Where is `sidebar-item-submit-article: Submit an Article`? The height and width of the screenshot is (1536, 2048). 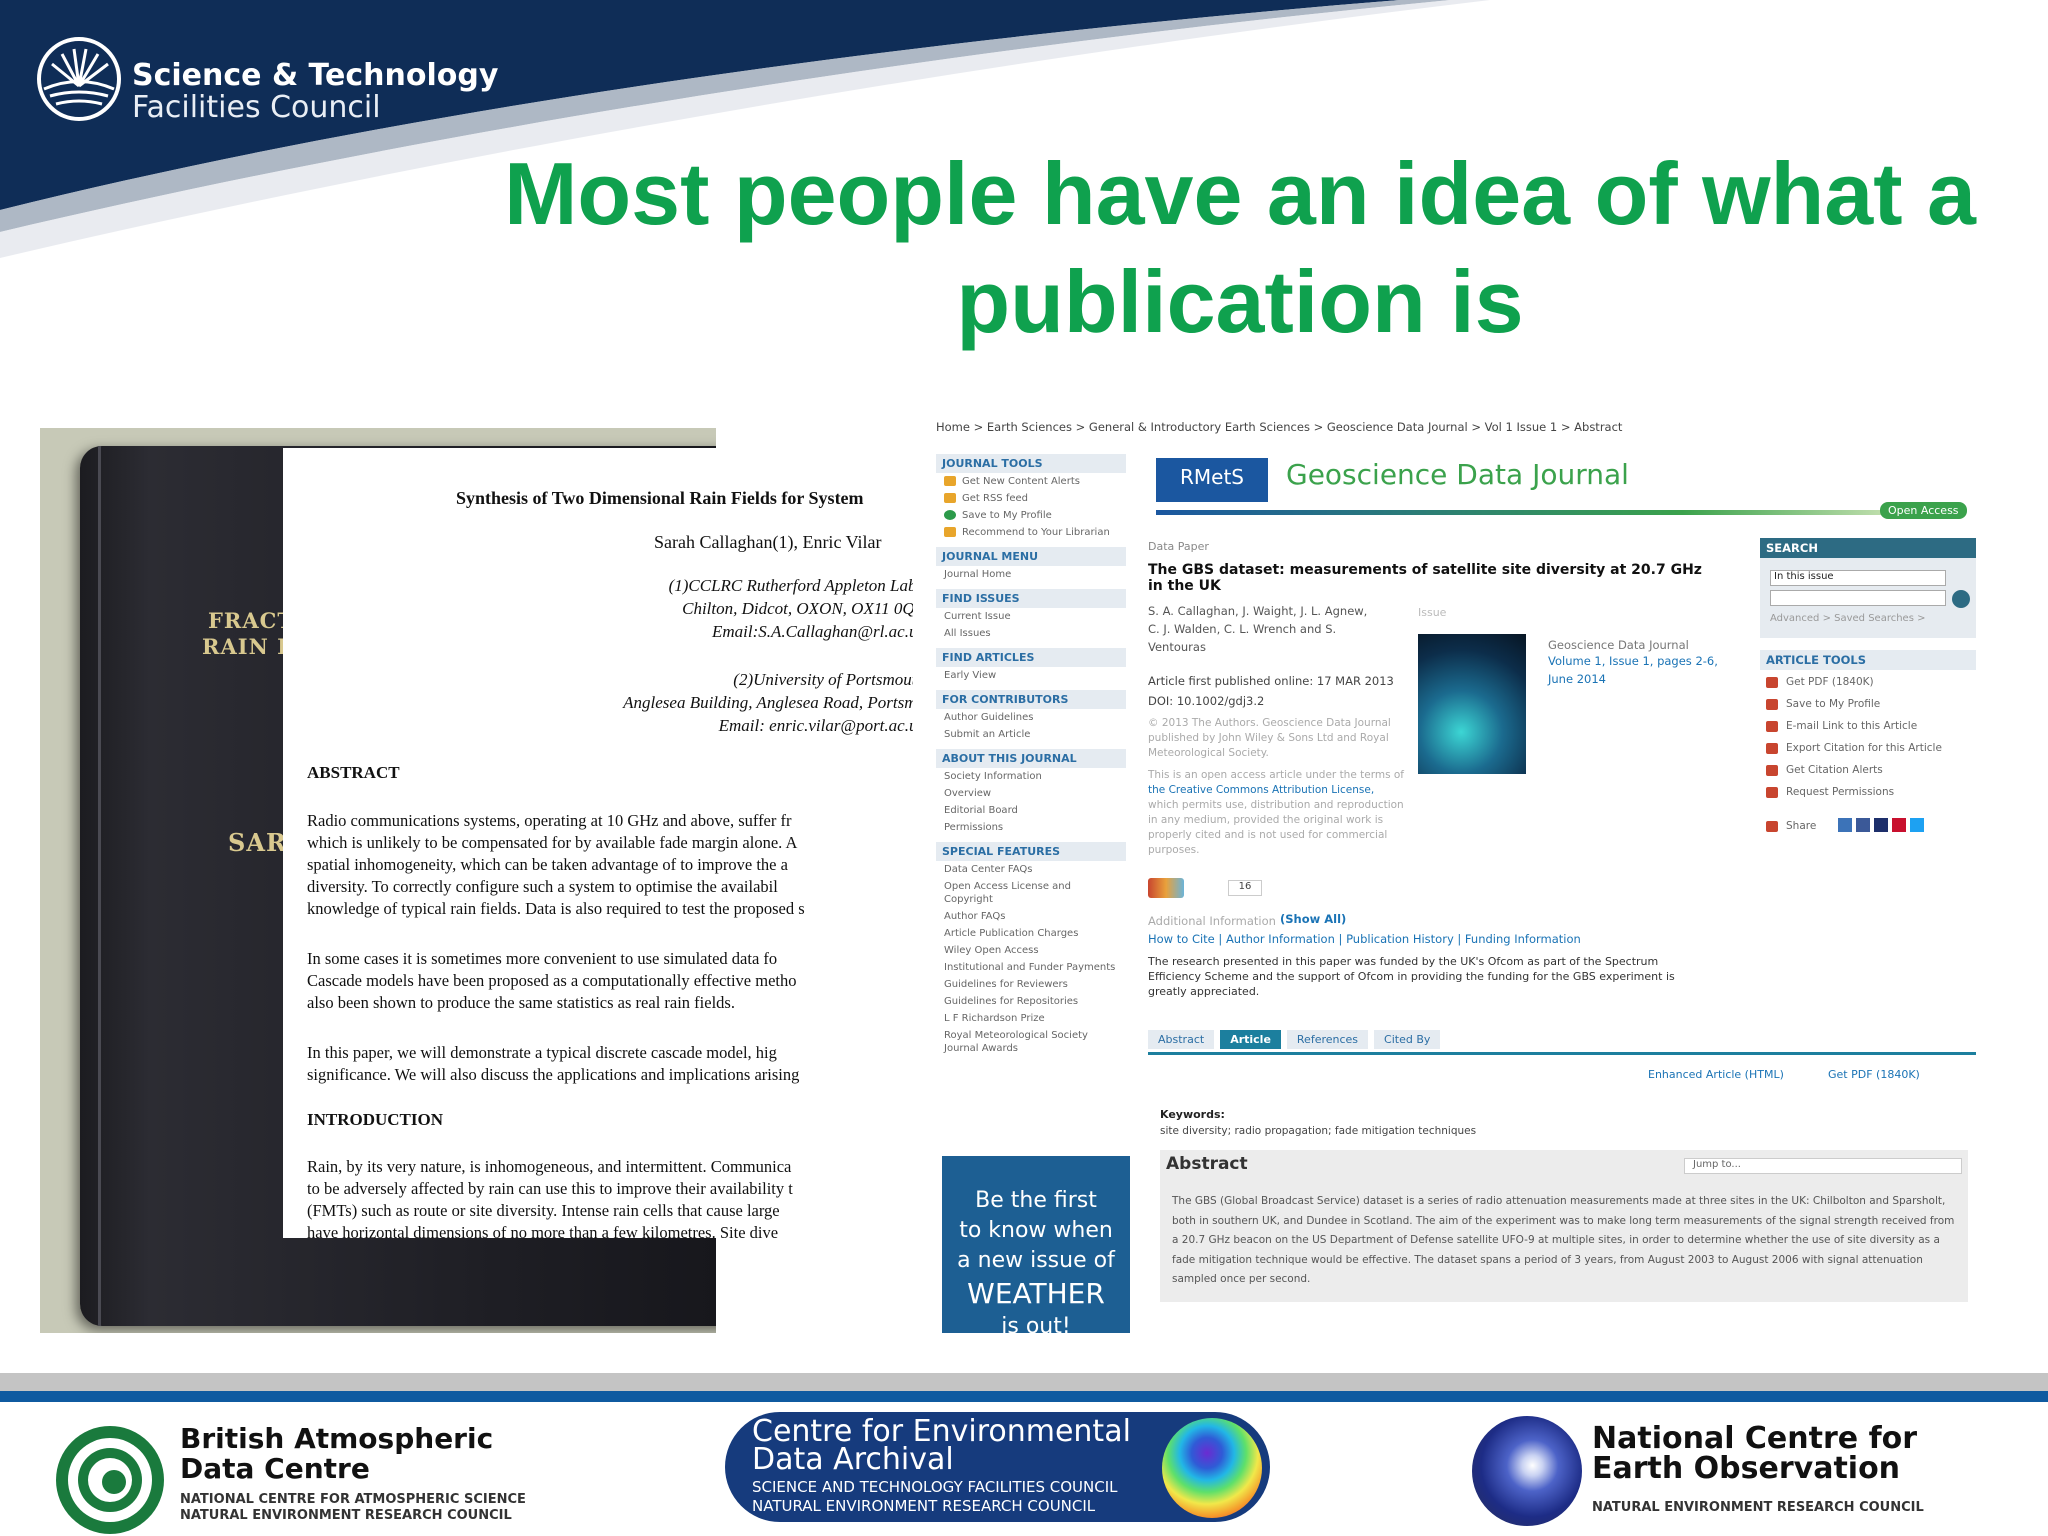
sidebar-item-submit-article: Submit an Article is located at coordinates (1031, 734).